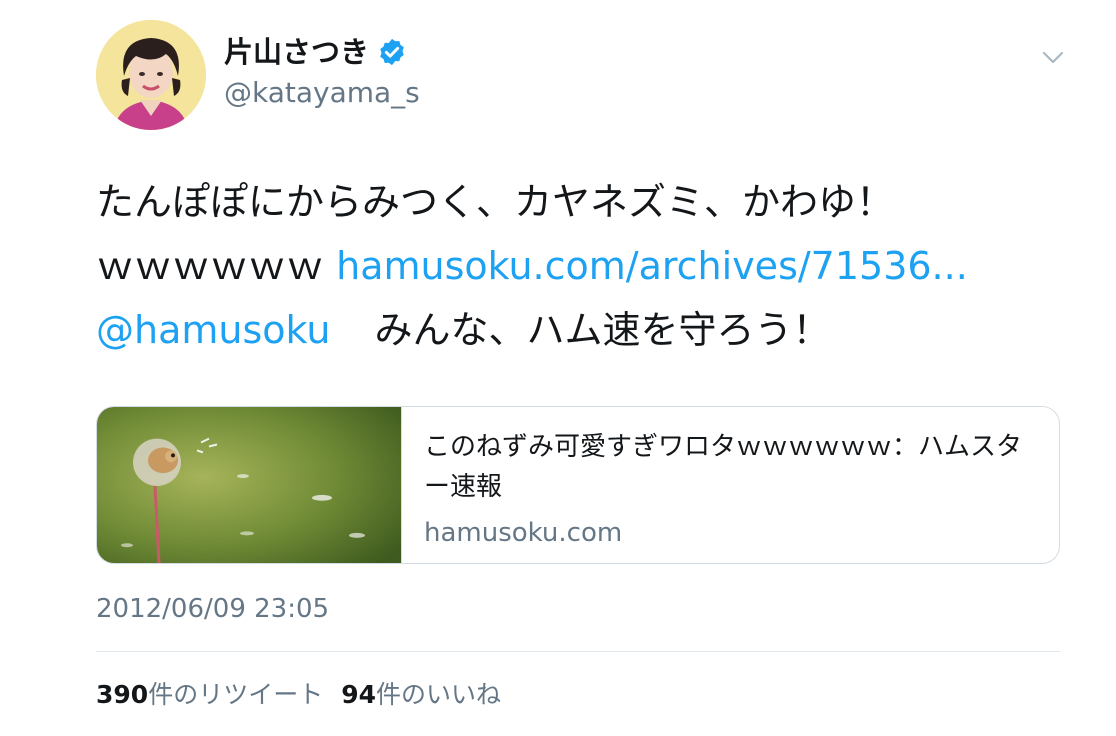 This screenshot has height=736, width=1116. Describe the element at coordinates (358, 694) in the screenshot. I see `like-count: 94` at that location.